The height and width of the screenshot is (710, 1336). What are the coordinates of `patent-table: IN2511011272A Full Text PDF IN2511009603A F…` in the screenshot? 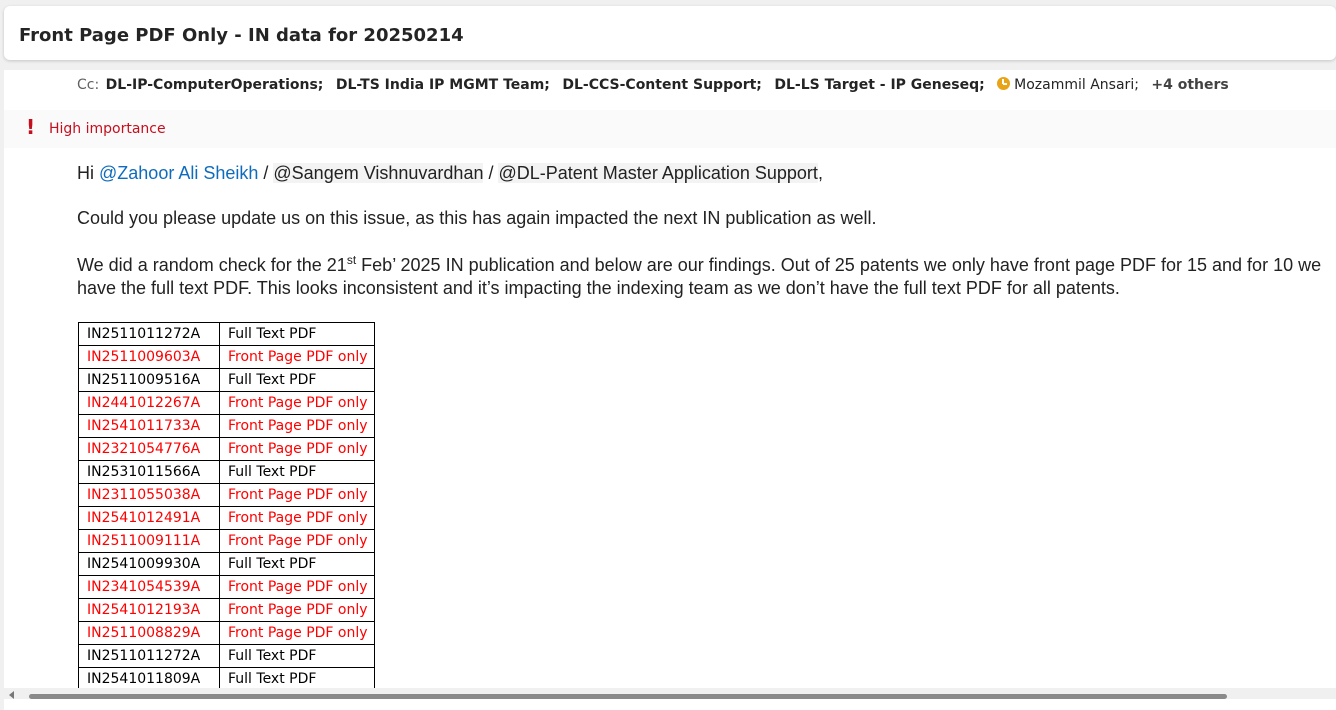 It's located at (226, 506).